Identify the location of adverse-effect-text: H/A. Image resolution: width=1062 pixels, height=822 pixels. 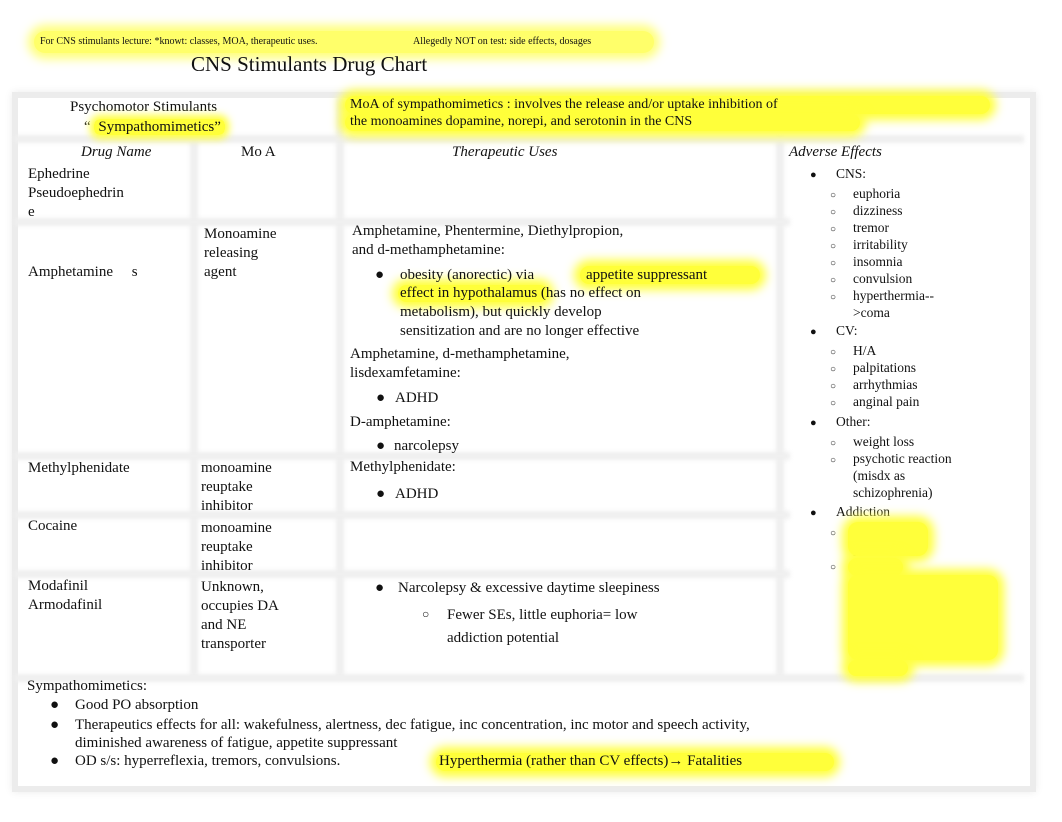
(865, 350).